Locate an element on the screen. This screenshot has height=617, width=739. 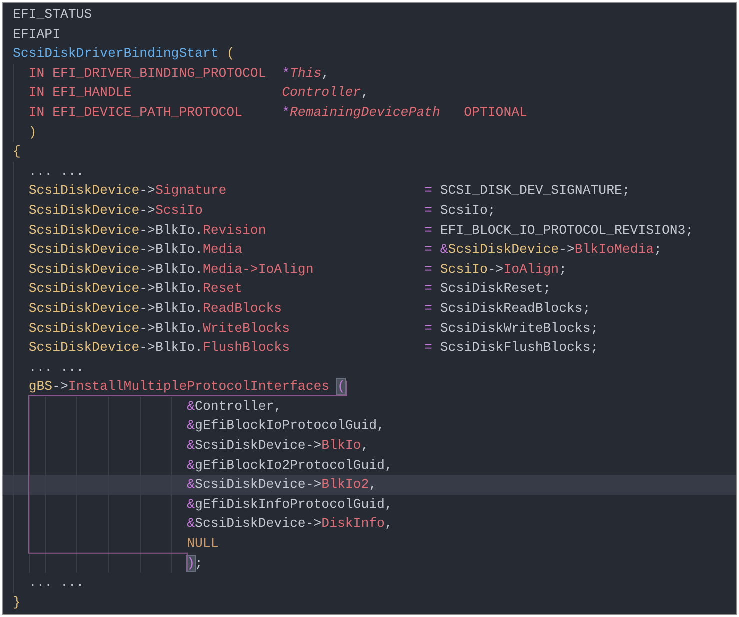
code-line: &gEfiBlockIo2ProtocolGuid, is located at coordinates (369, 466).